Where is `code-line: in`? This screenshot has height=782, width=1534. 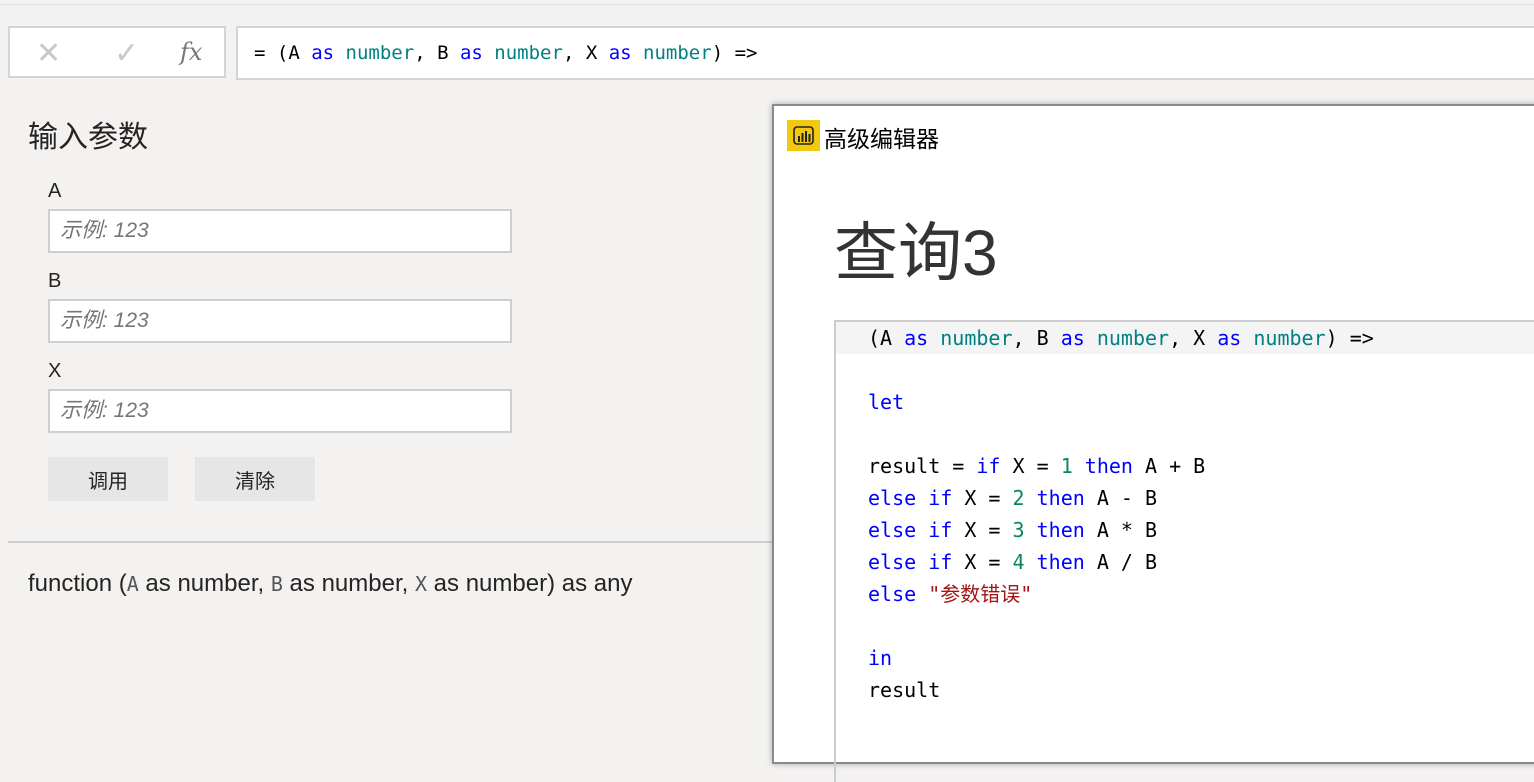
code-line: in is located at coordinates (1185, 658).